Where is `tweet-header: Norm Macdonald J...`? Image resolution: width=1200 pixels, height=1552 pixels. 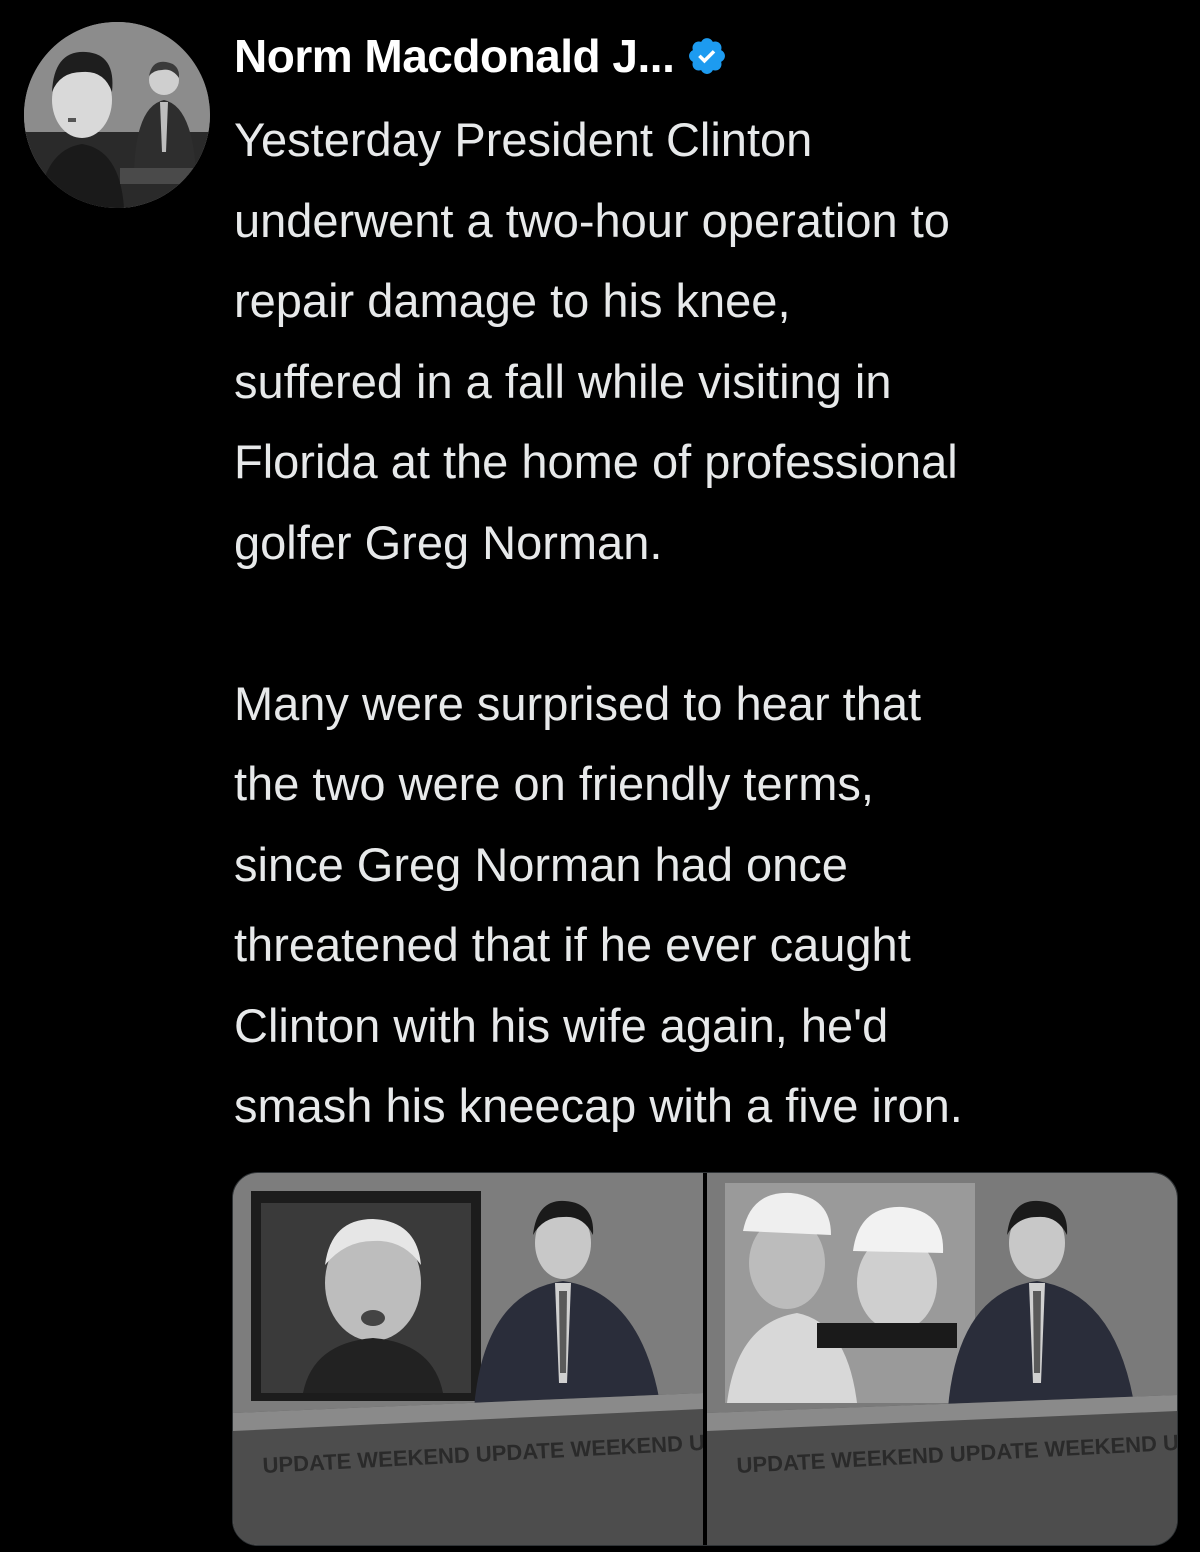
tweet-header: Norm Macdonald J... is located at coordinates (481, 56).